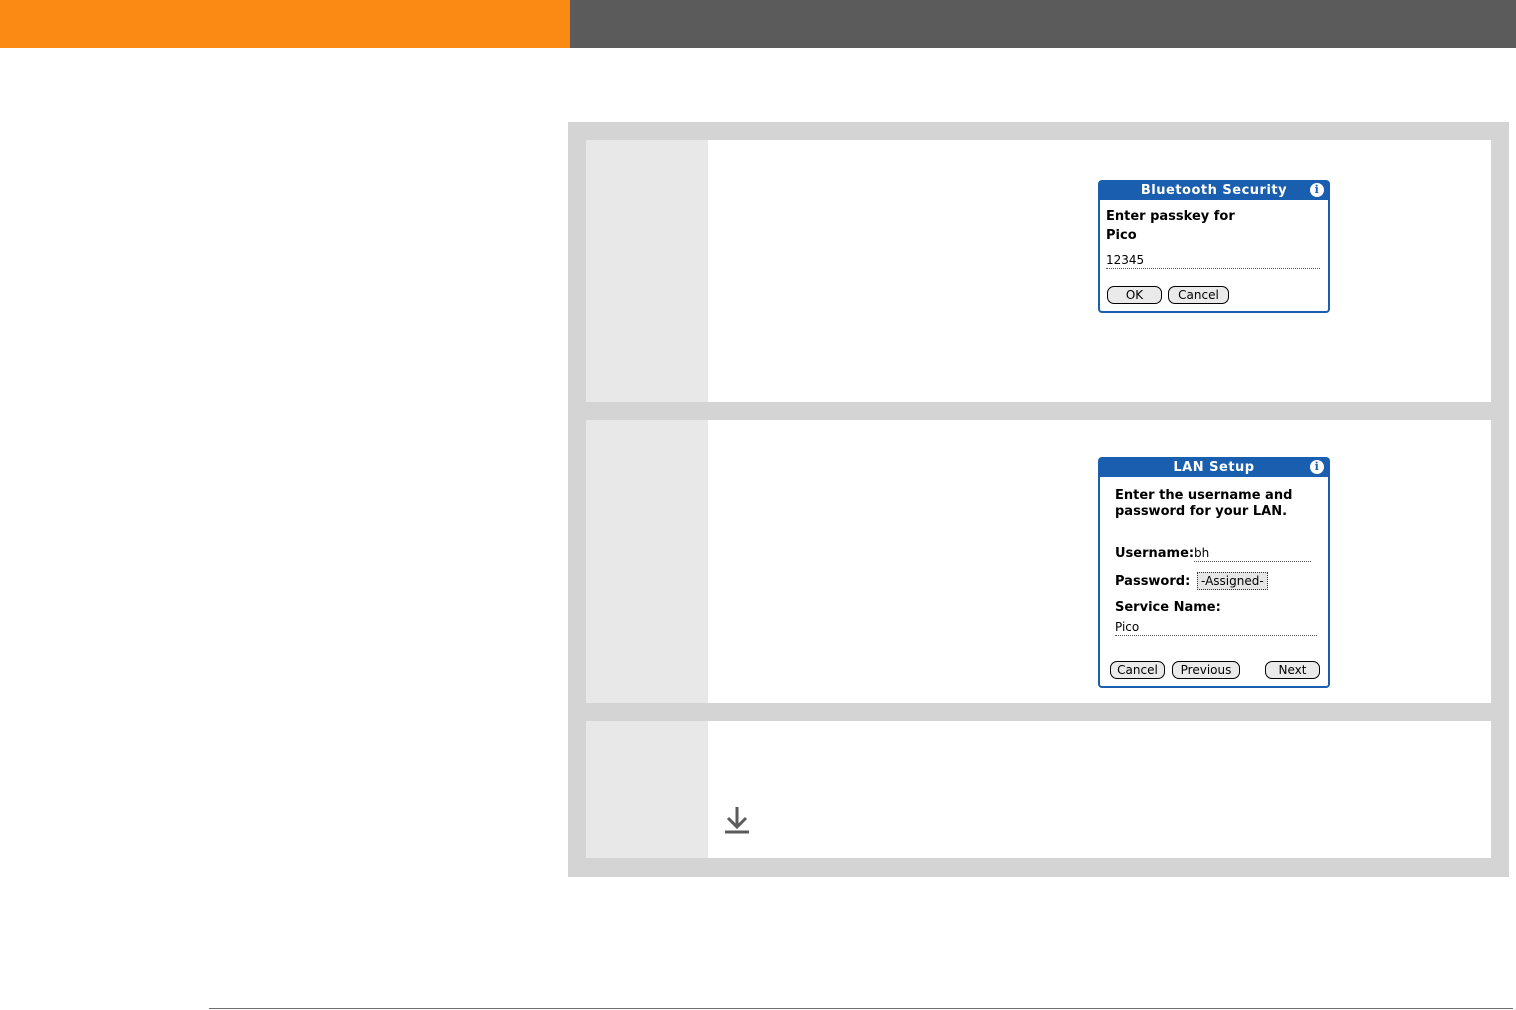  I want to click on step-2-number-cell, so click(647, 561).